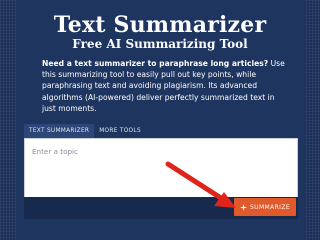 This screenshot has height=240, width=320. What do you see at coordinates (200, 184) in the screenshot?
I see `red-arrow-annotation` at bounding box center [200, 184].